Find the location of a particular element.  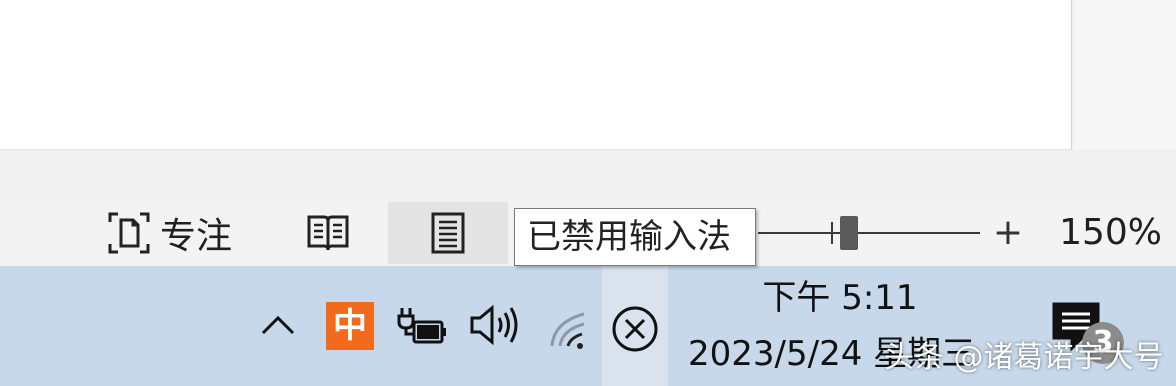

ime-chinese-icon: 中 is located at coordinates (350, 326).